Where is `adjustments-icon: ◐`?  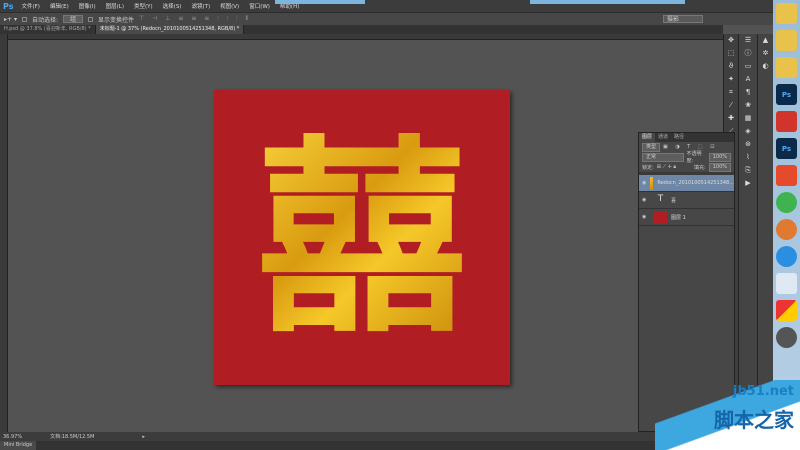 adjustments-icon: ◐ is located at coordinates (765, 66).